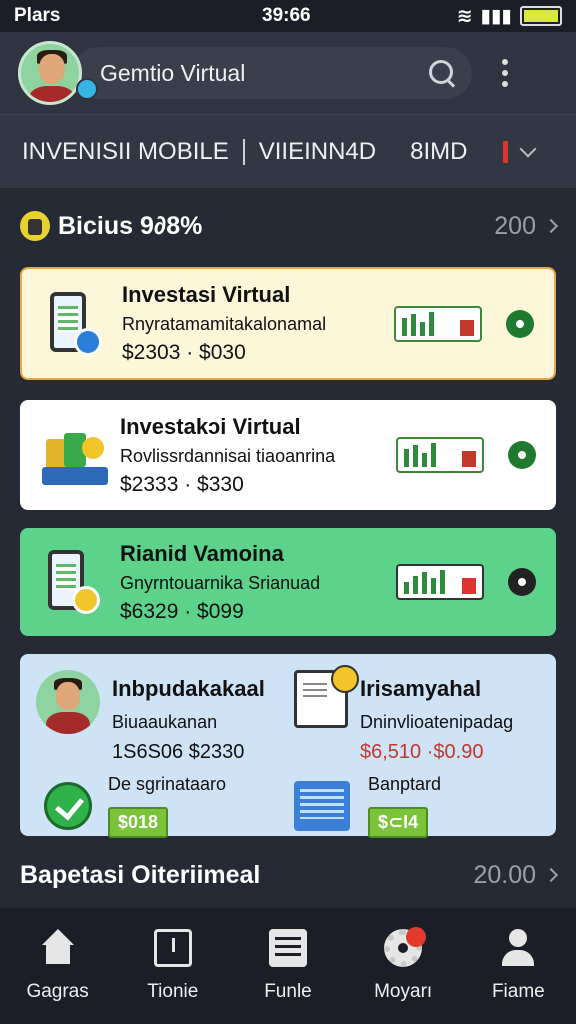 This screenshot has height=1024, width=576. Describe the element at coordinates (322, 806) in the screenshot. I see `spreadsheet-icon` at that location.